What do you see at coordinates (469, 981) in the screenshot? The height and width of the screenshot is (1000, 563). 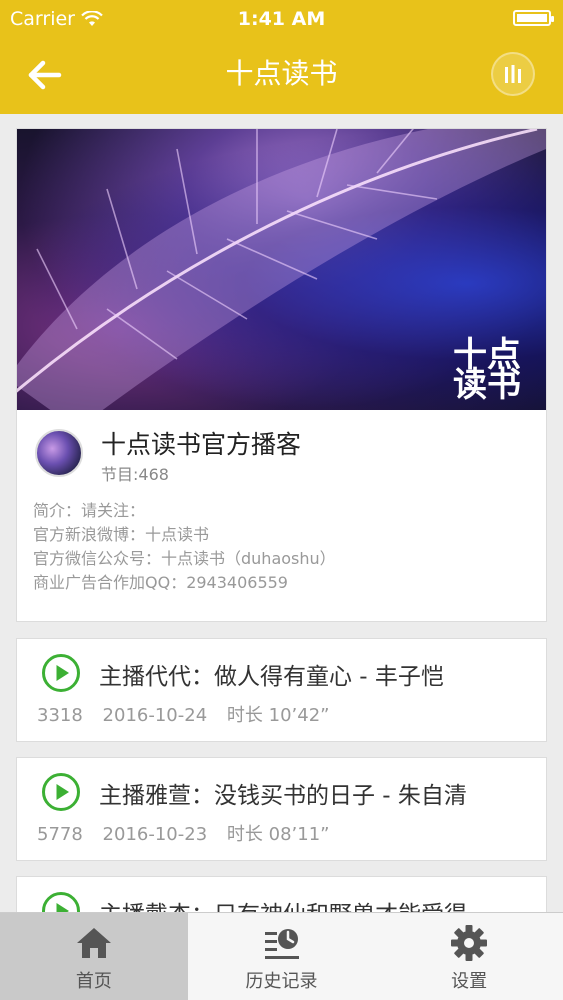 I see `tab-label: 设置` at bounding box center [469, 981].